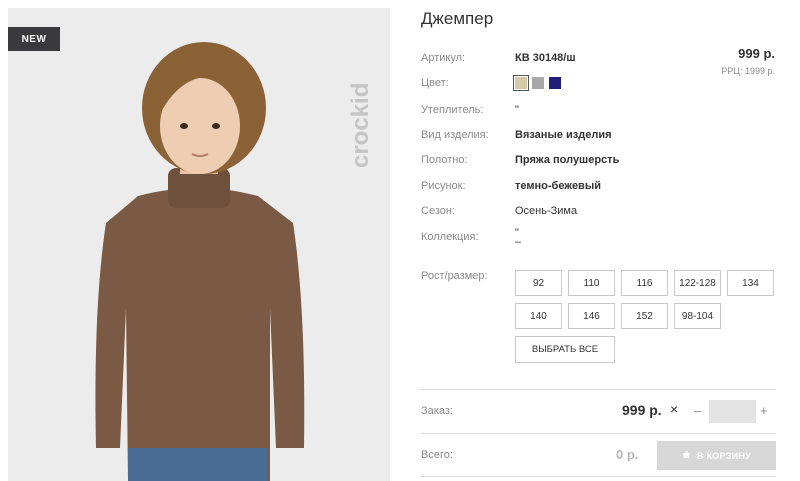 Image resolution: width=800 pixels, height=481 pixels. I want to click on cart-icon, so click(686, 455).